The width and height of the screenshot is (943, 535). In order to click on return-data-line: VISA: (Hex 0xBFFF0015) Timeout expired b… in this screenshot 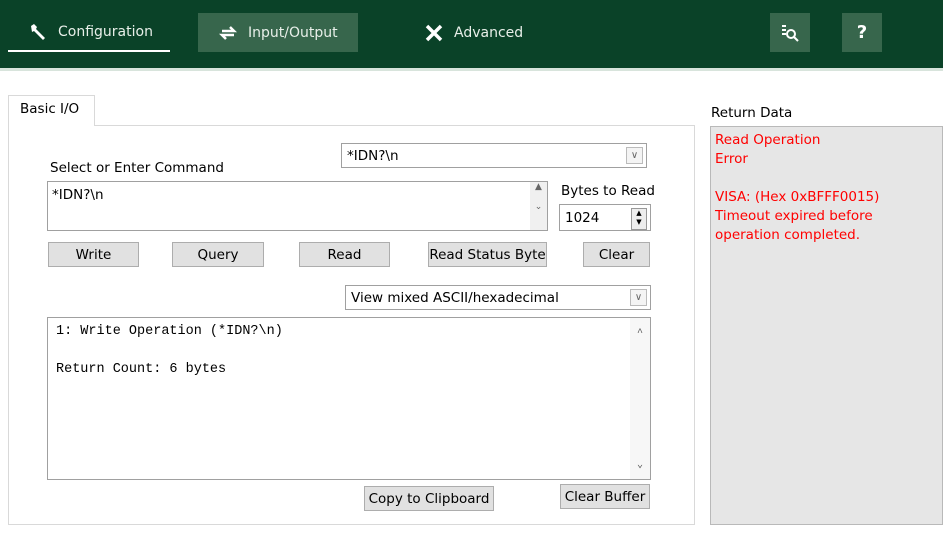, I will do `click(797, 216)`.